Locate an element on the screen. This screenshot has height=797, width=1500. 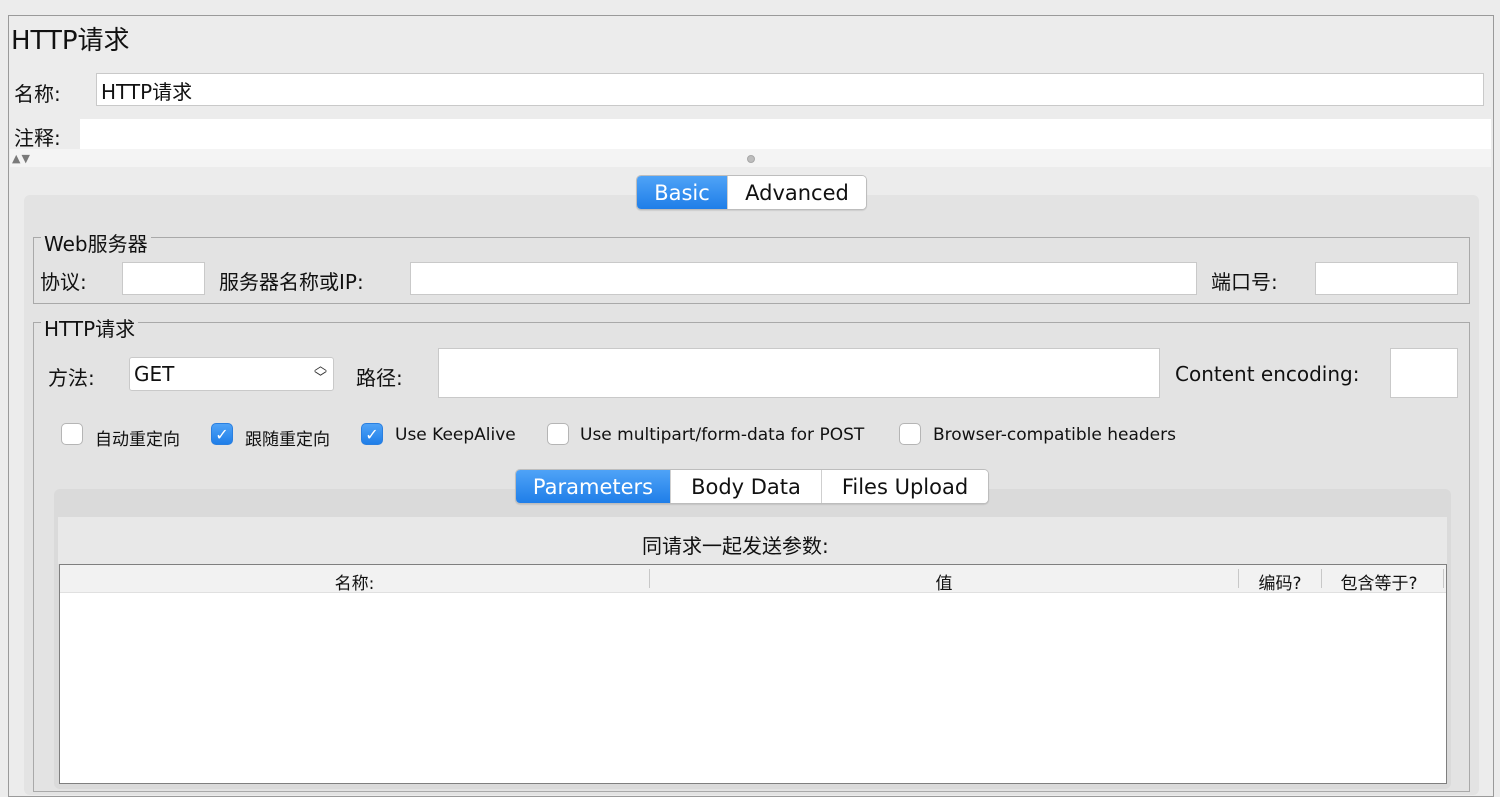
auto-redirect-label: 自动重定向 is located at coordinates (137, 440).